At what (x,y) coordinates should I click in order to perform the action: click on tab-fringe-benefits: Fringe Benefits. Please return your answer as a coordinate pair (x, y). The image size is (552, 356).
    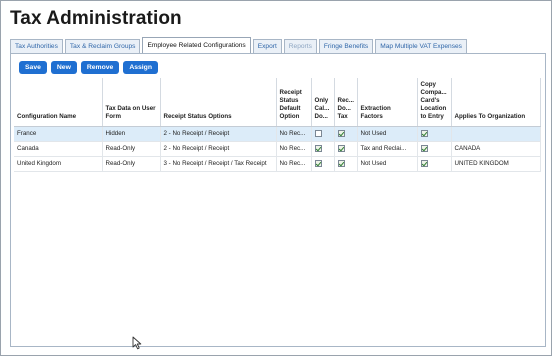
    Looking at the image, I should click on (346, 46).